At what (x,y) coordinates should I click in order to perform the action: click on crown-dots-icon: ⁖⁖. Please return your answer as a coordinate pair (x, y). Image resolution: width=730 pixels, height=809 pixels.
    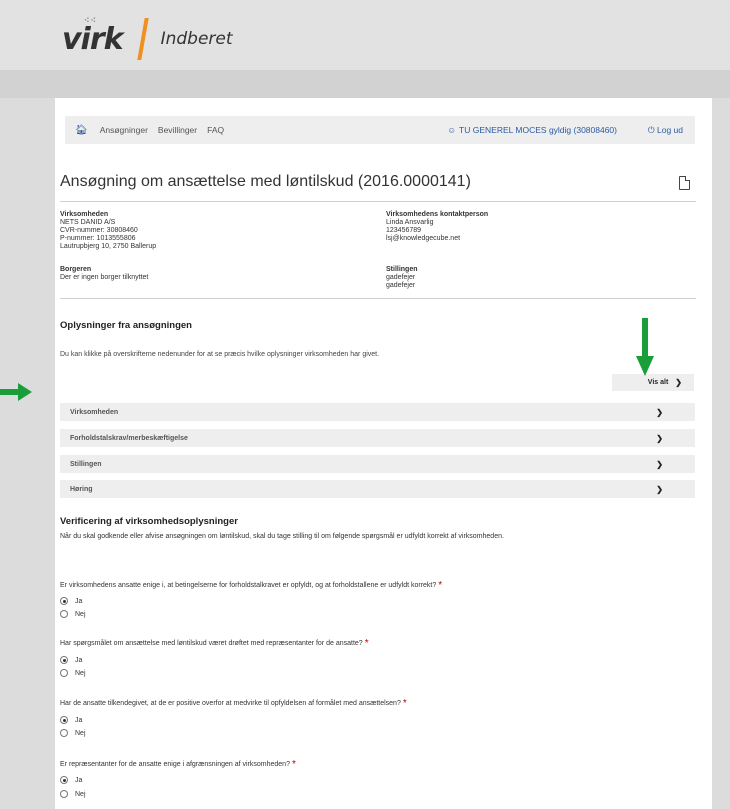
    Looking at the image, I should click on (90, 20).